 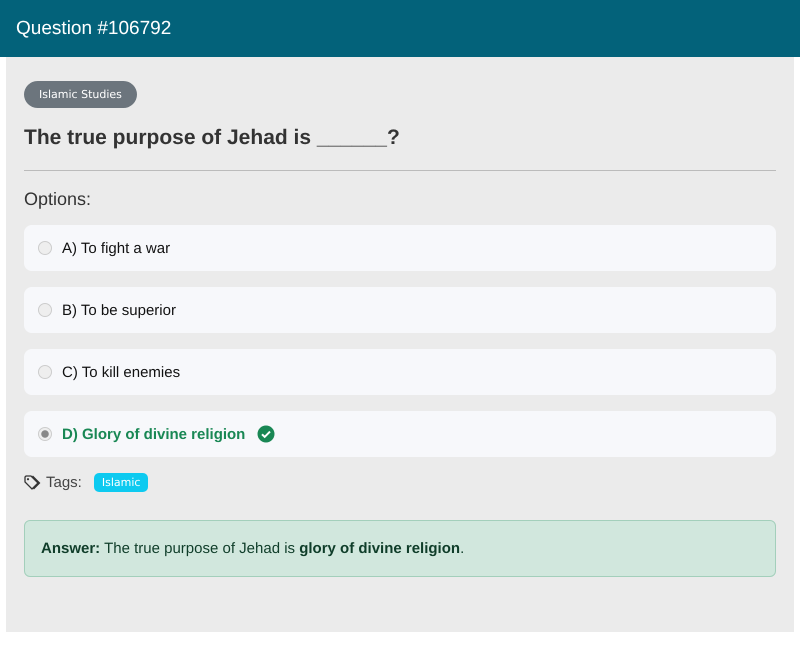 What do you see at coordinates (400, 434) in the screenshot?
I see `option-row: D) Glory of divine religion` at bounding box center [400, 434].